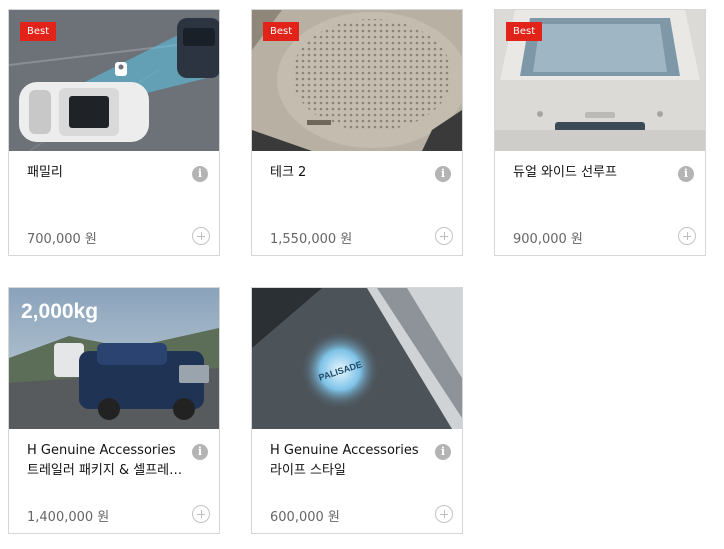 The image size is (724, 549). What do you see at coordinates (114, 358) in the screenshot?
I see `product-image: 2,000kg` at bounding box center [114, 358].